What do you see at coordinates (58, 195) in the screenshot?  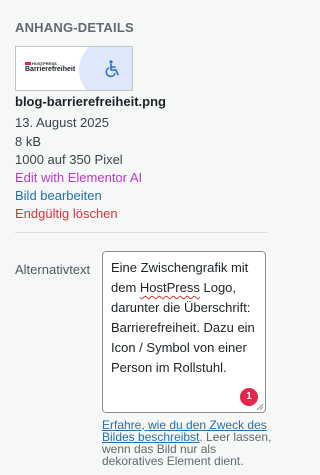 I see `edit-image-link: Bild bearbeiten` at bounding box center [58, 195].